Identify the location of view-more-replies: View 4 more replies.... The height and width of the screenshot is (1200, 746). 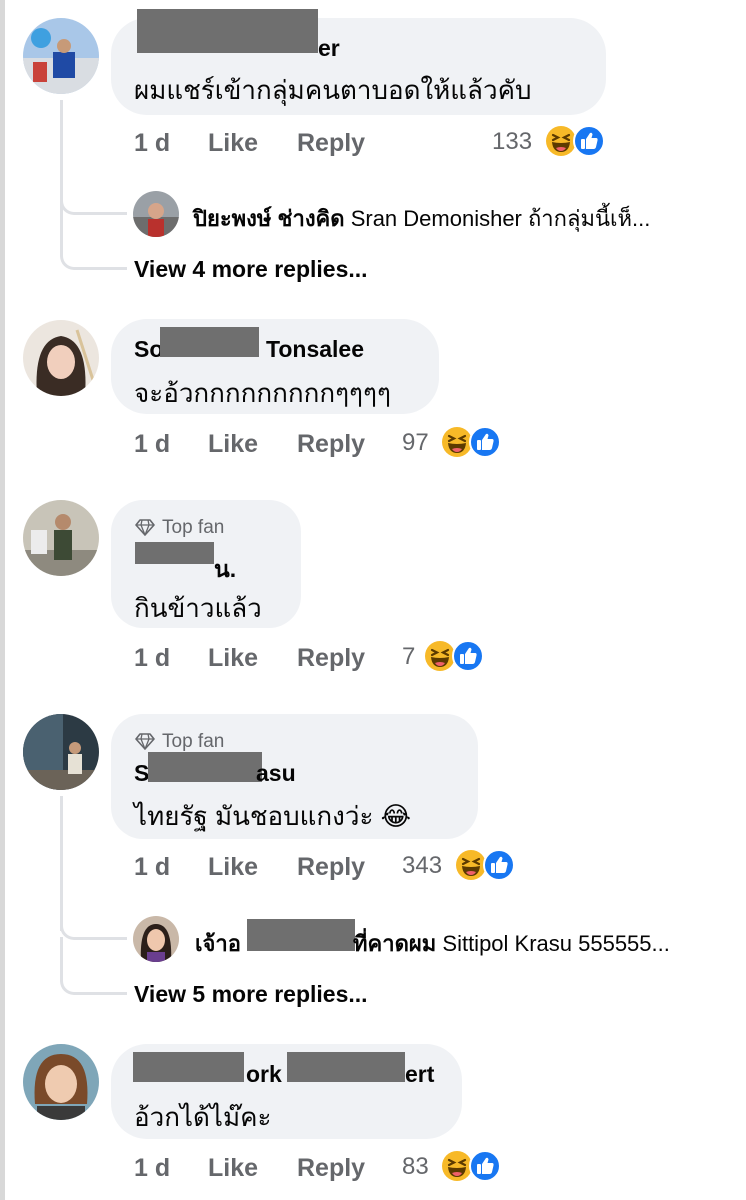
(251, 269).